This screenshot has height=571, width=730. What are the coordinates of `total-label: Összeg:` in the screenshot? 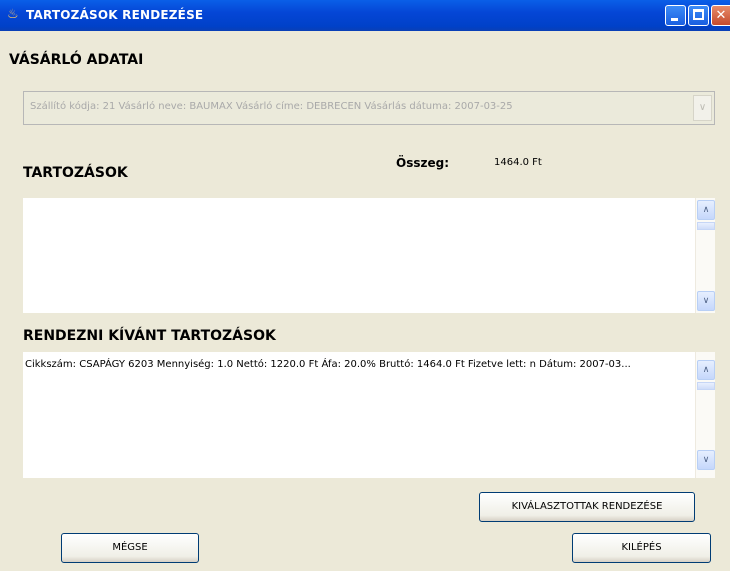 It's located at (422, 163).